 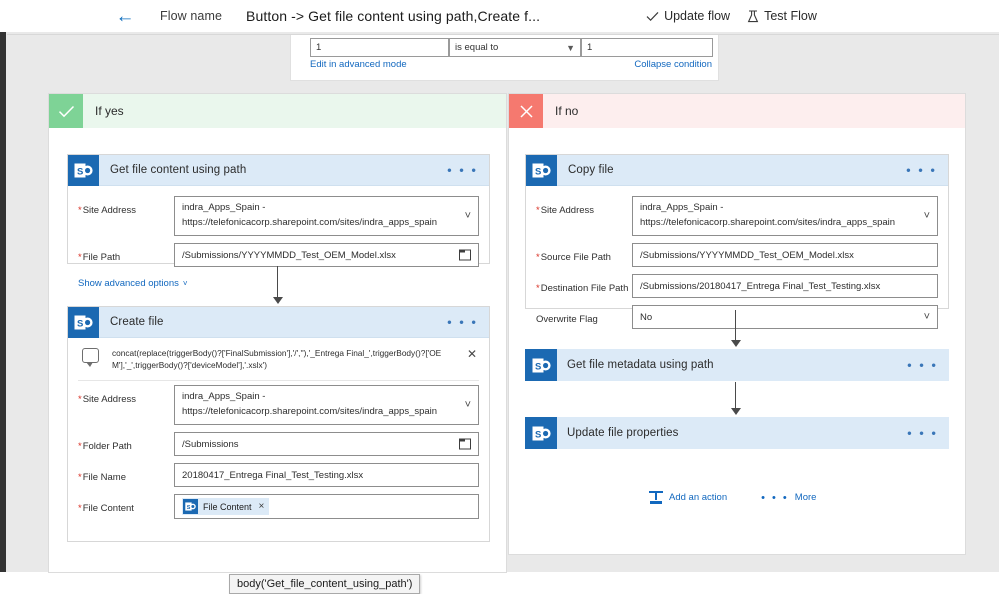 I want to click on field-label-text: Source File Path, so click(x=575, y=257).